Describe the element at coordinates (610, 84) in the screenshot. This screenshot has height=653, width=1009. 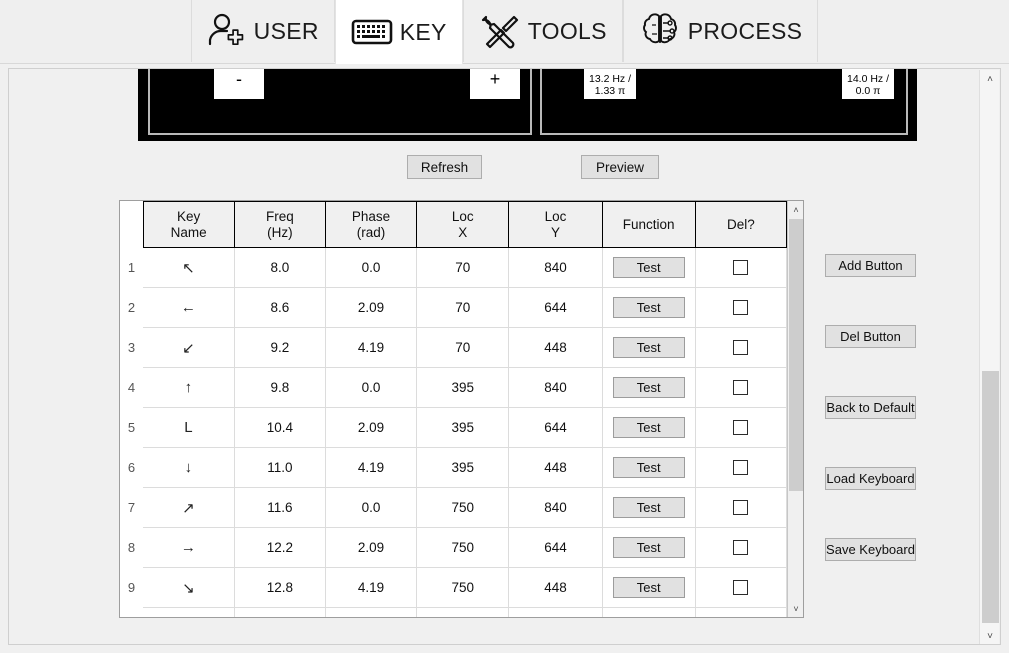
I see `preview-key-132hz: 13.2 Hz / 1.33 π` at that location.